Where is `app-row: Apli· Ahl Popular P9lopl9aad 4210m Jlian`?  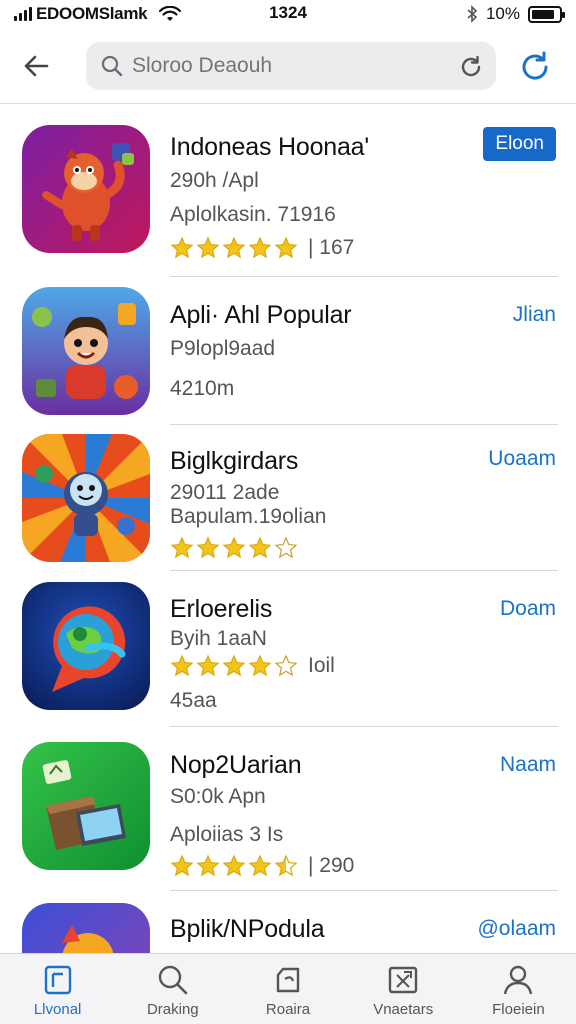 app-row: Apli· Ahl Popular P9lopl9aad 4210m Jlian is located at coordinates (288, 351).